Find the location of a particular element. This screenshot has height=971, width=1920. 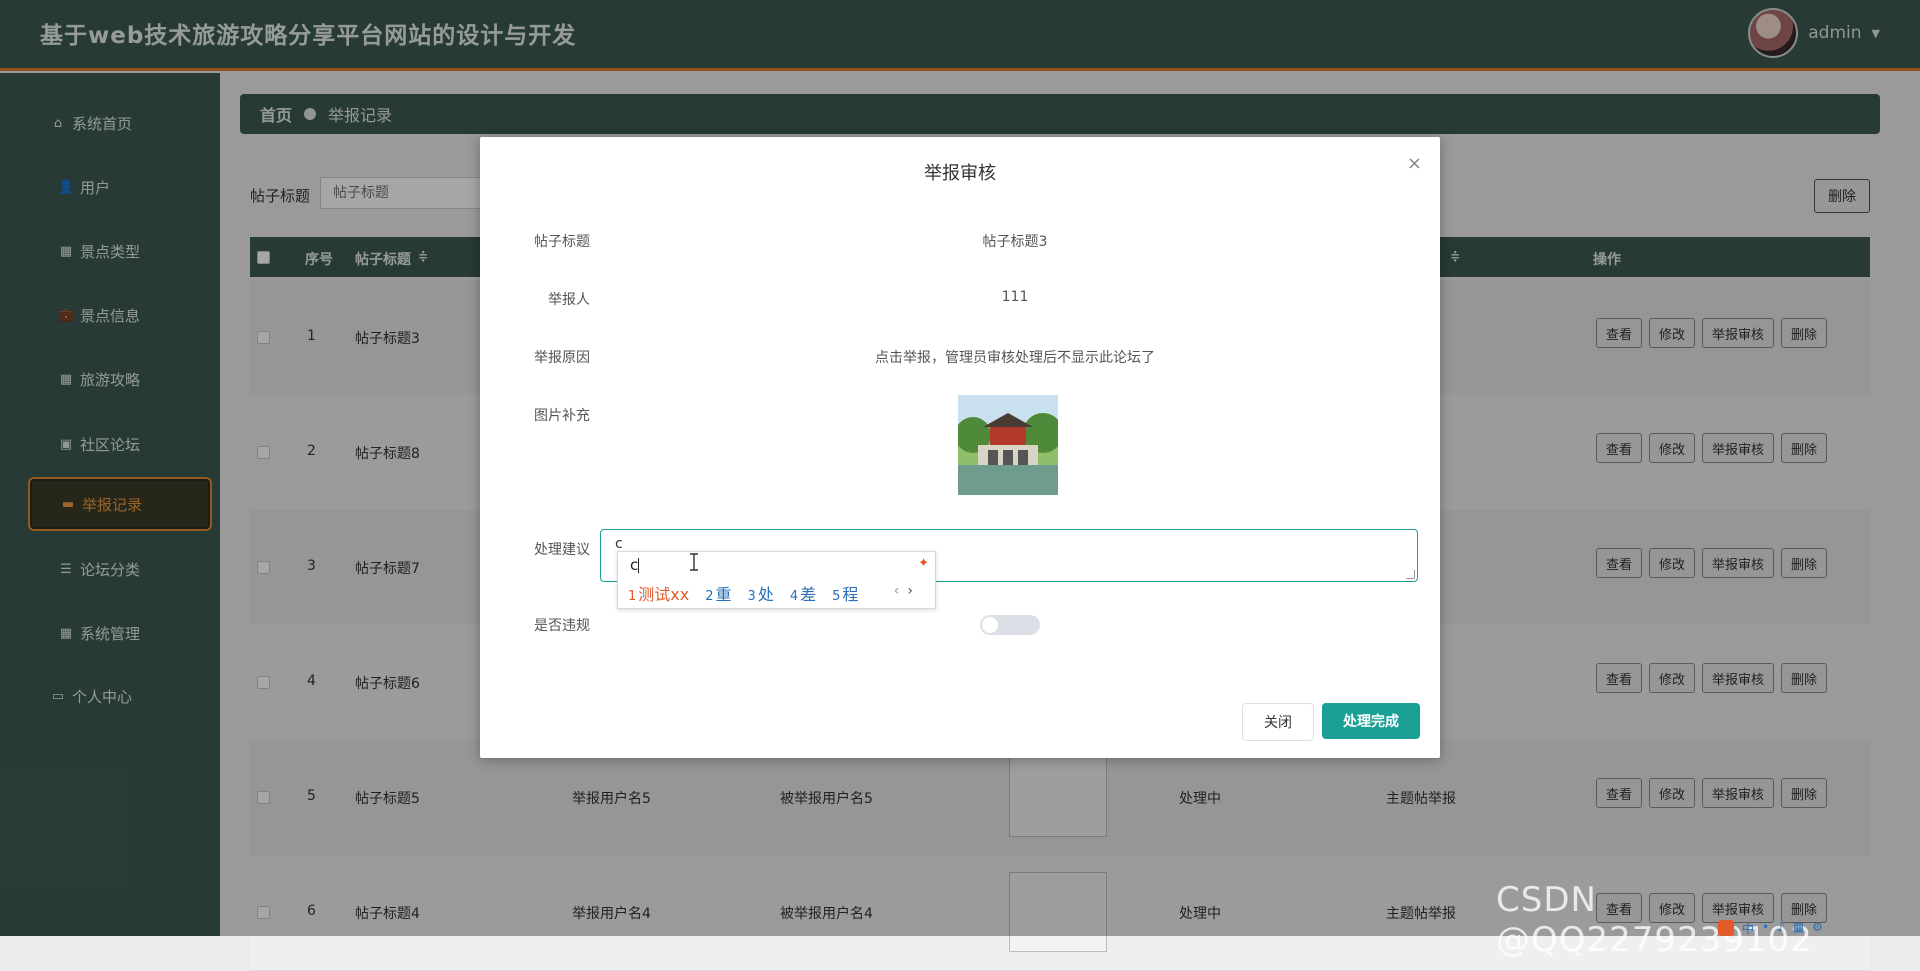

chevron-left-icon: ‹ is located at coordinates (897, 591).